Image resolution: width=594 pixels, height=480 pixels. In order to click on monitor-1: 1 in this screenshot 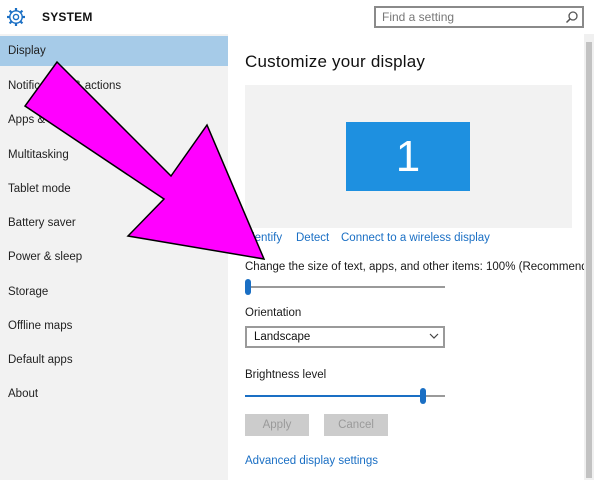, I will do `click(408, 156)`.